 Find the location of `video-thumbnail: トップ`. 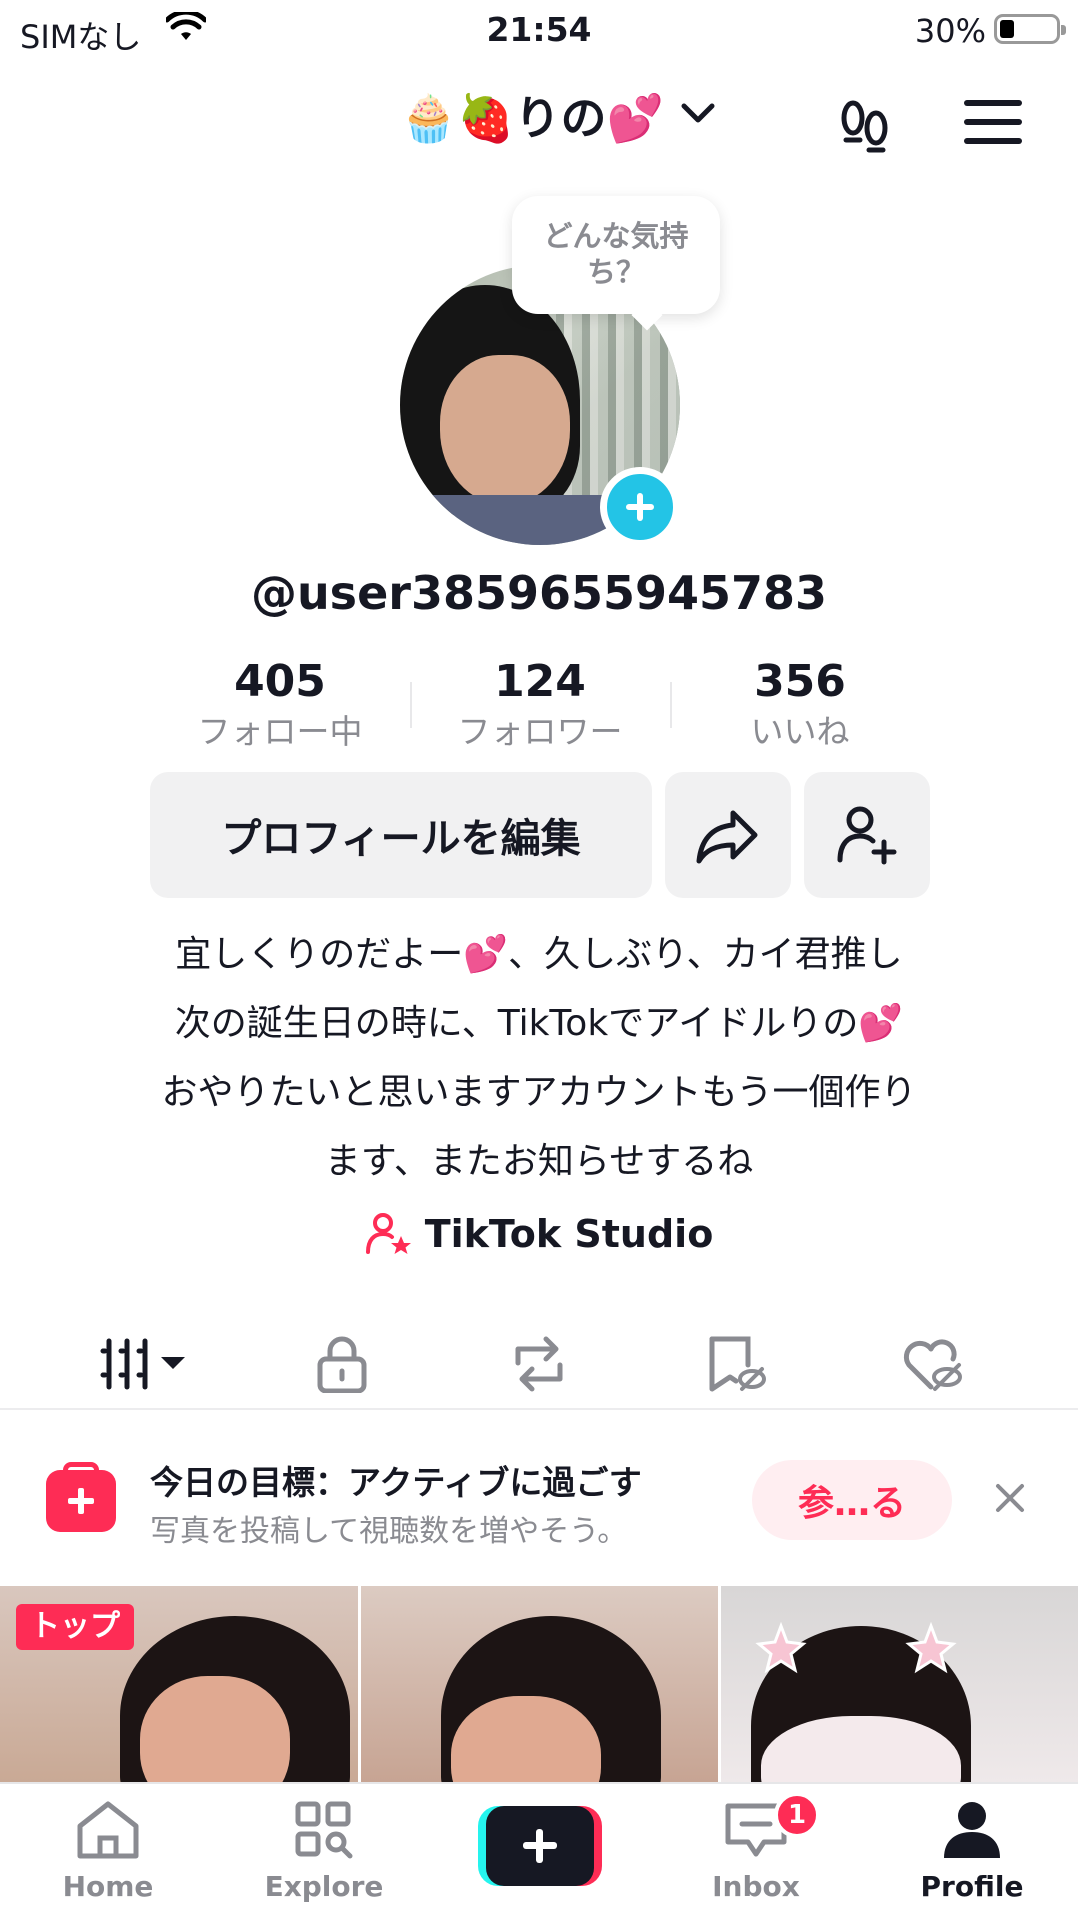

video-thumbnail: トップ is located at coordinates (179, 1684).